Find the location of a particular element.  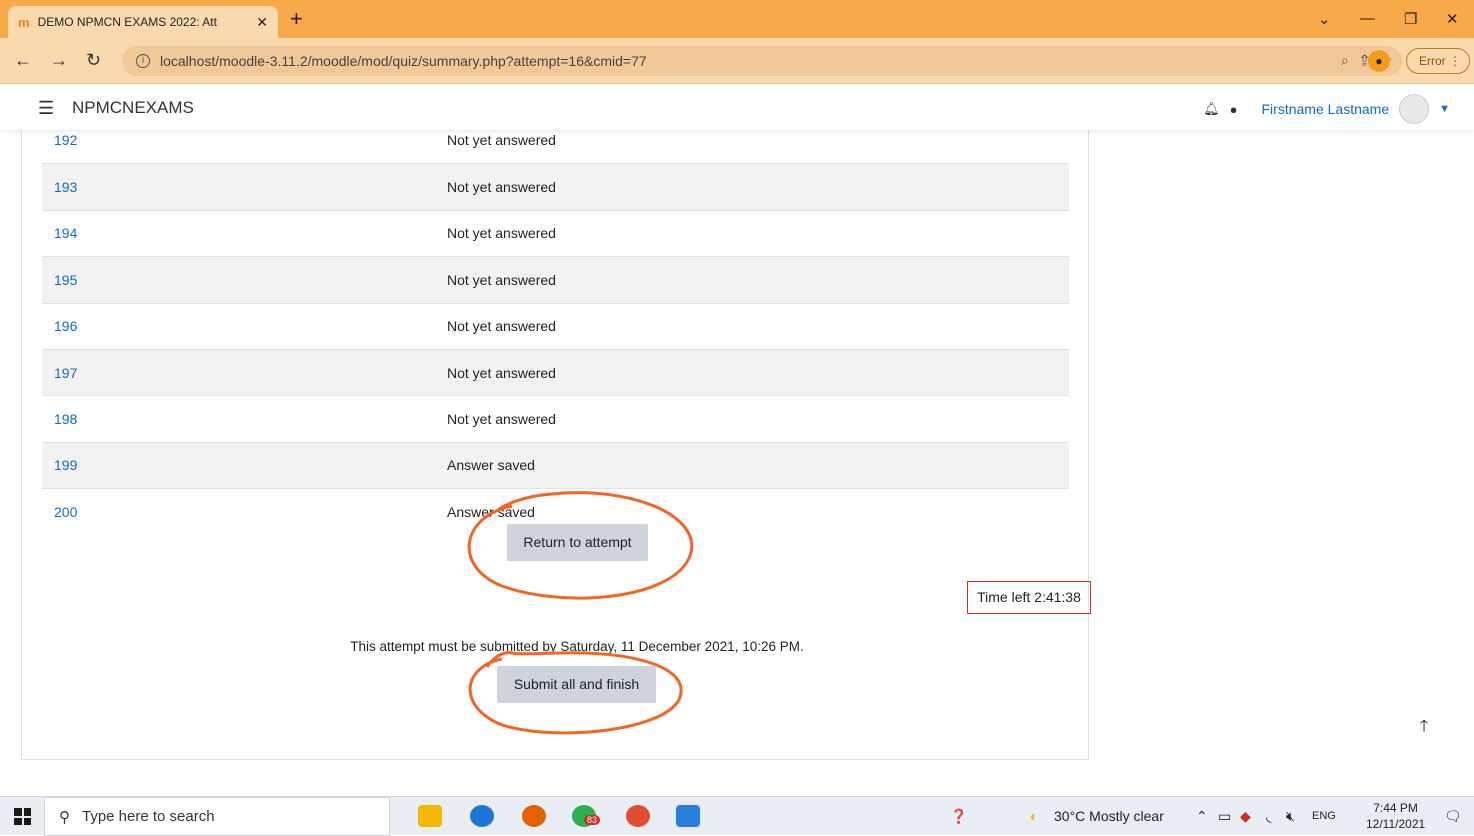

submit-all-and-finish-button: Submit all and finish is located at coordinates (576, 684).